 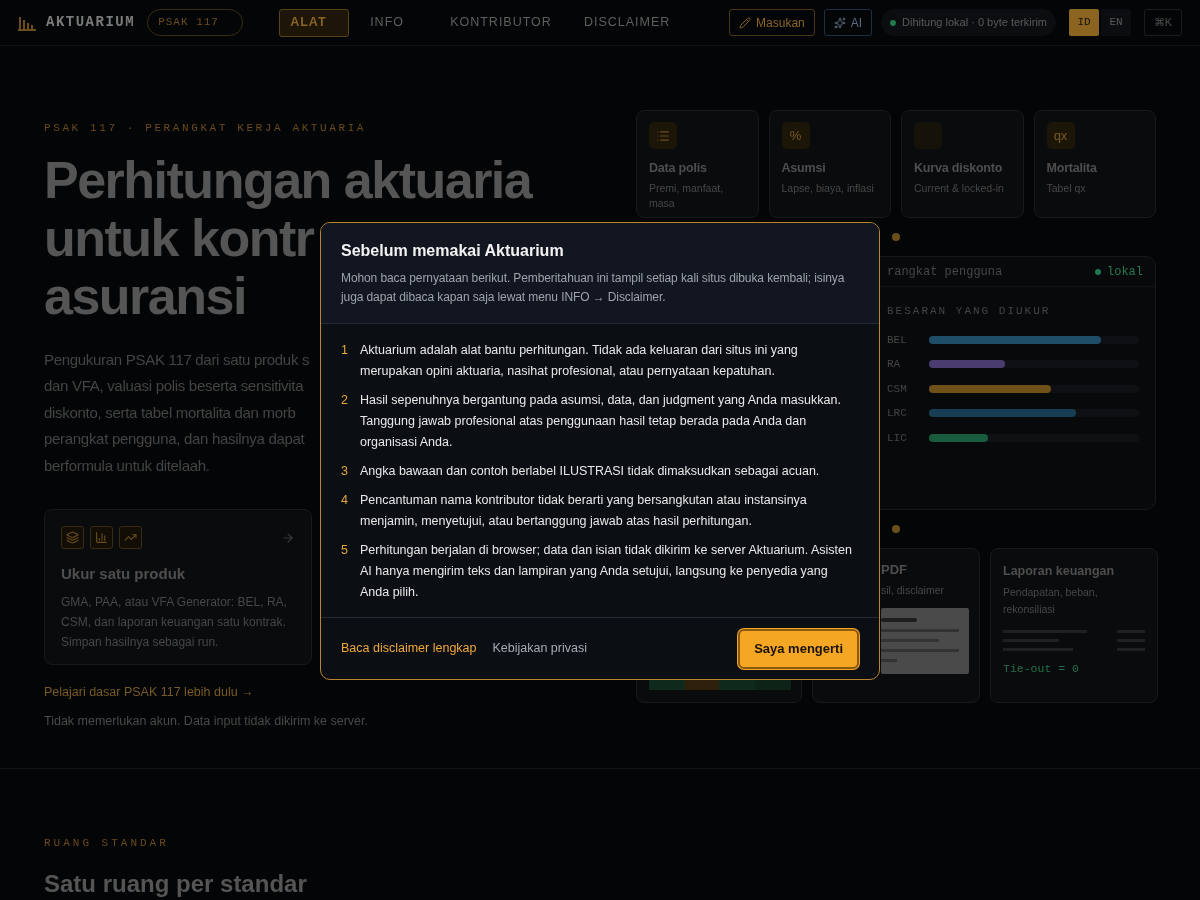 I want to click on panel-status: lokal, so click(x=1125, y=272).